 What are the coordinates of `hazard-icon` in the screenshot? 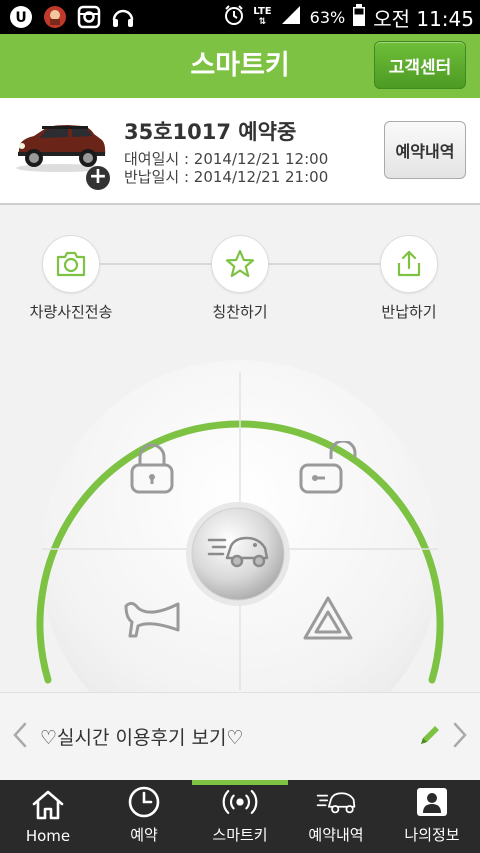 It's located at (328, 620).